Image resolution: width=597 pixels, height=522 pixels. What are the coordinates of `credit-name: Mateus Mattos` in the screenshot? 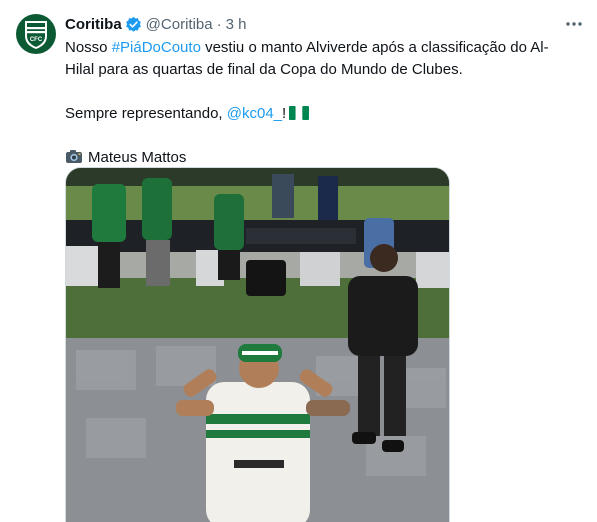 It's located at (137, 157).